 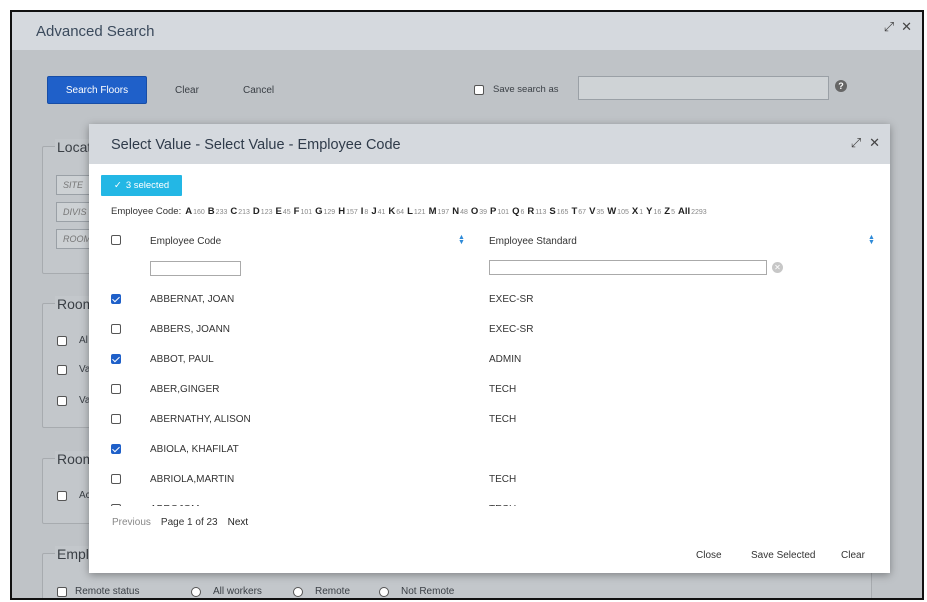 What do you see at coordinates (62, 592) in the screenshot?
I see `remote-status-checkbox` at bounding box center [62, 592].